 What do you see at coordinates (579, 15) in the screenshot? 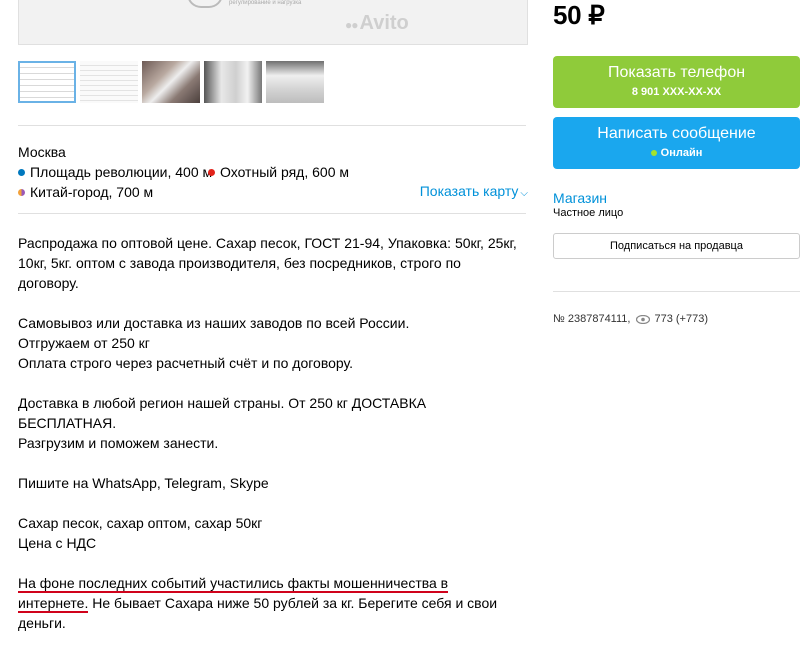
I see `price: 50 ₽` at bounding box center [579, 15].